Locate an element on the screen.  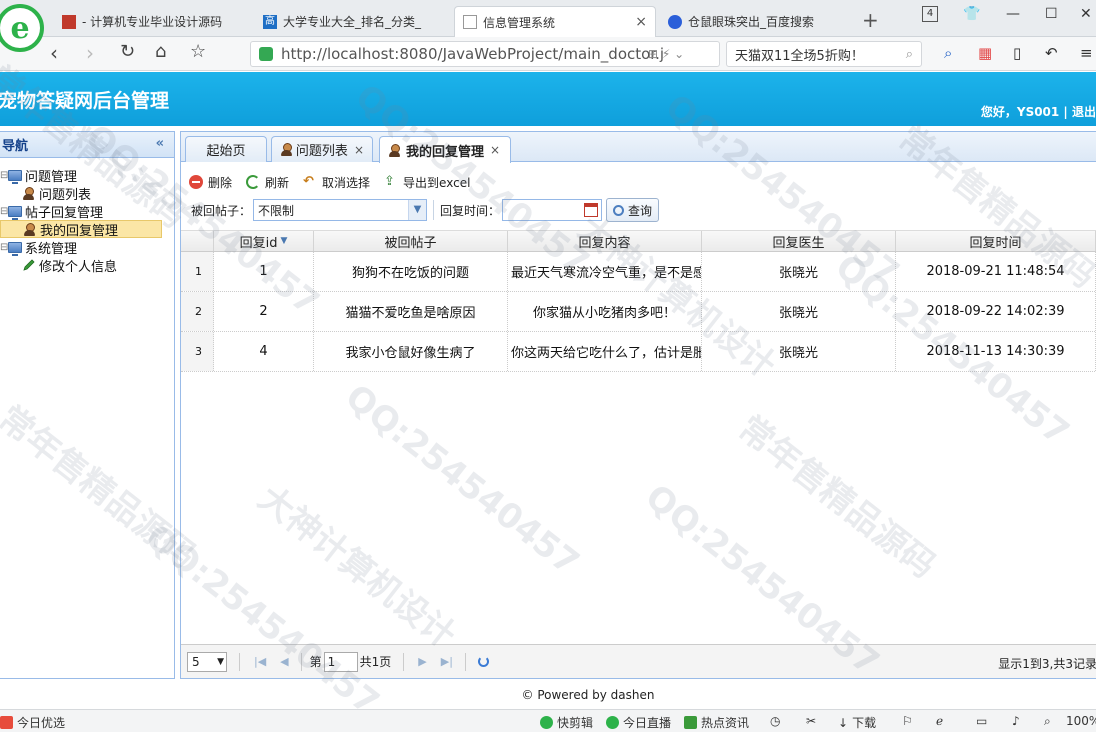
tree-node-label: 我的回复管理 is located at coordinates (79, 231).